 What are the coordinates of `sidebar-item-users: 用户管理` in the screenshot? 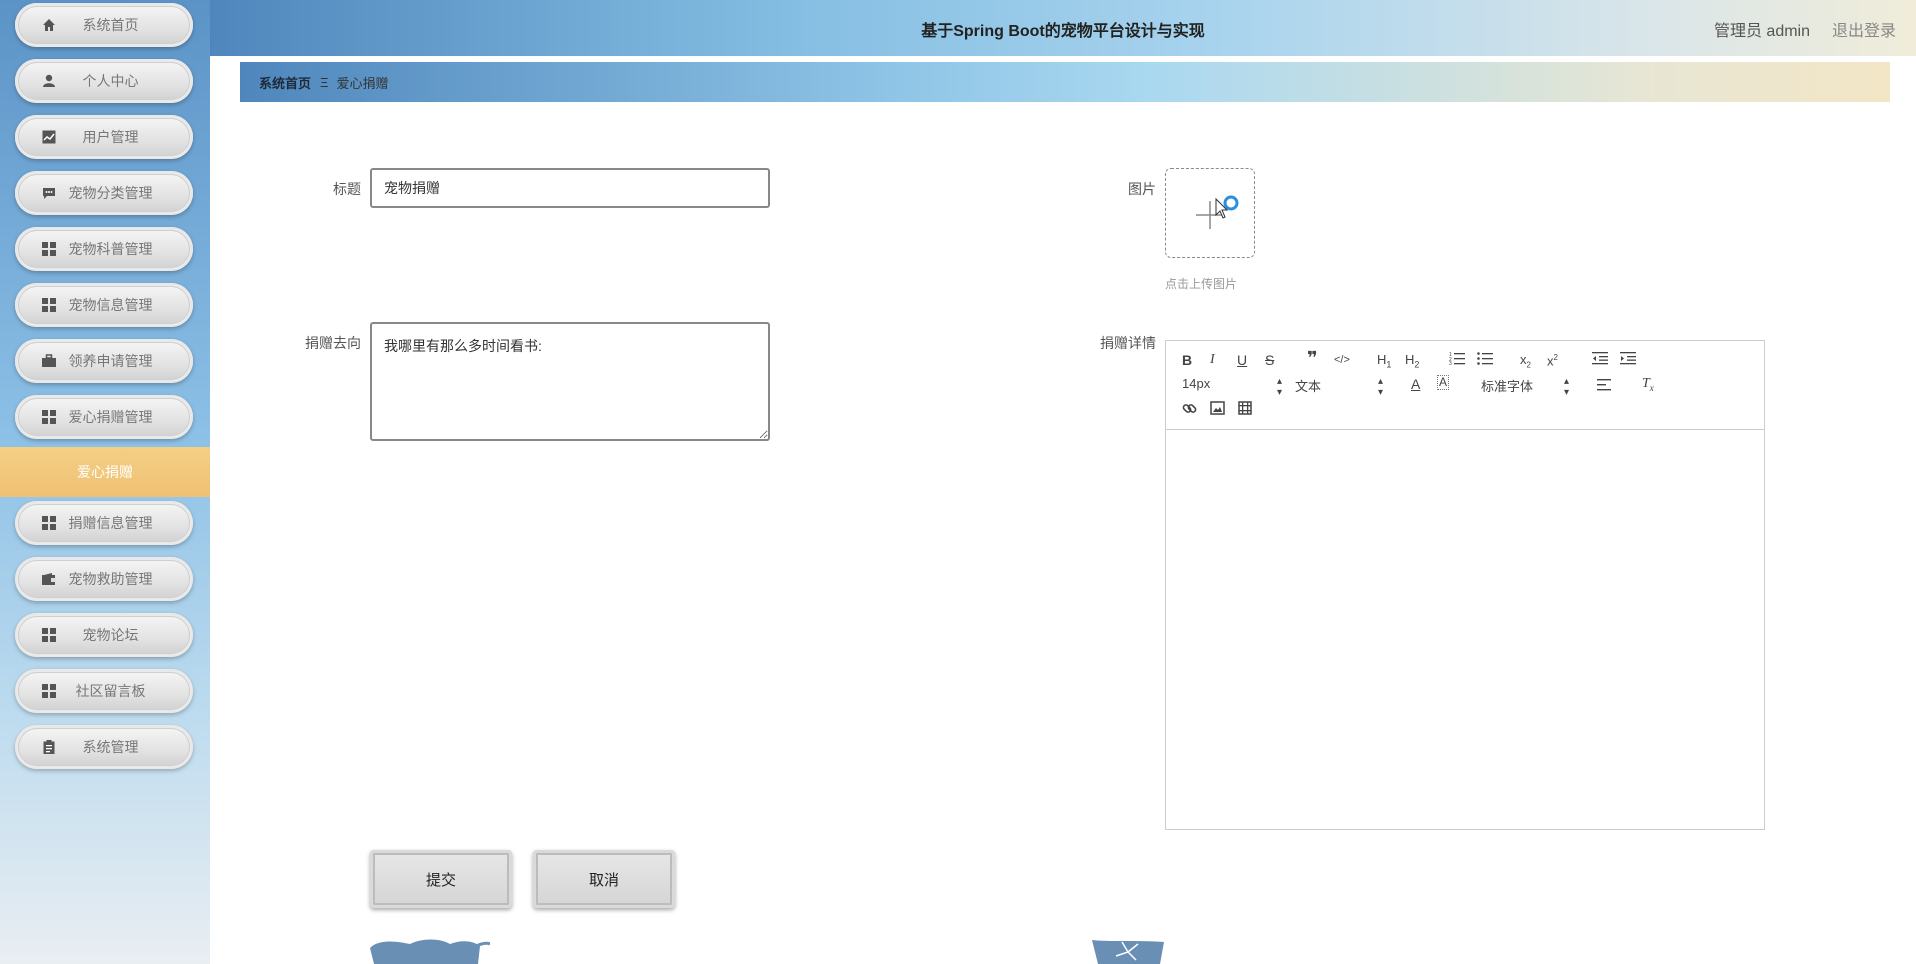 It's located at (104, 137).